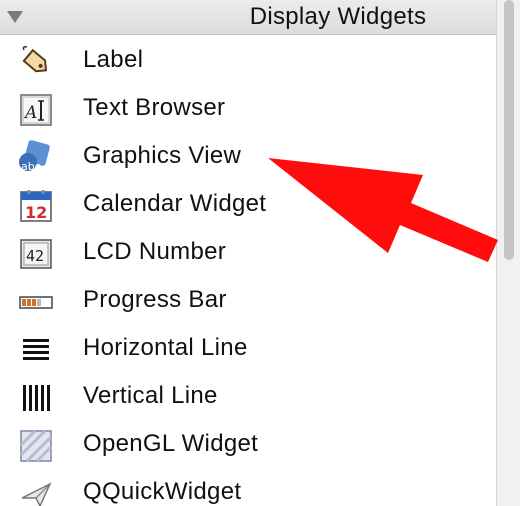 This screenshot has width=520, height=506. Describe the element at coordinates (31, 166) in the screenshot. I see `svg-text: abc` at that location.